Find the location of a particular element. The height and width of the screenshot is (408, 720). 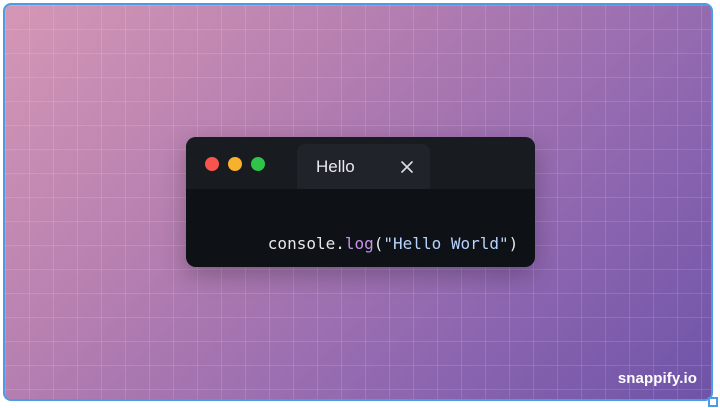

resize-handle is located at coordinates (713, 402).